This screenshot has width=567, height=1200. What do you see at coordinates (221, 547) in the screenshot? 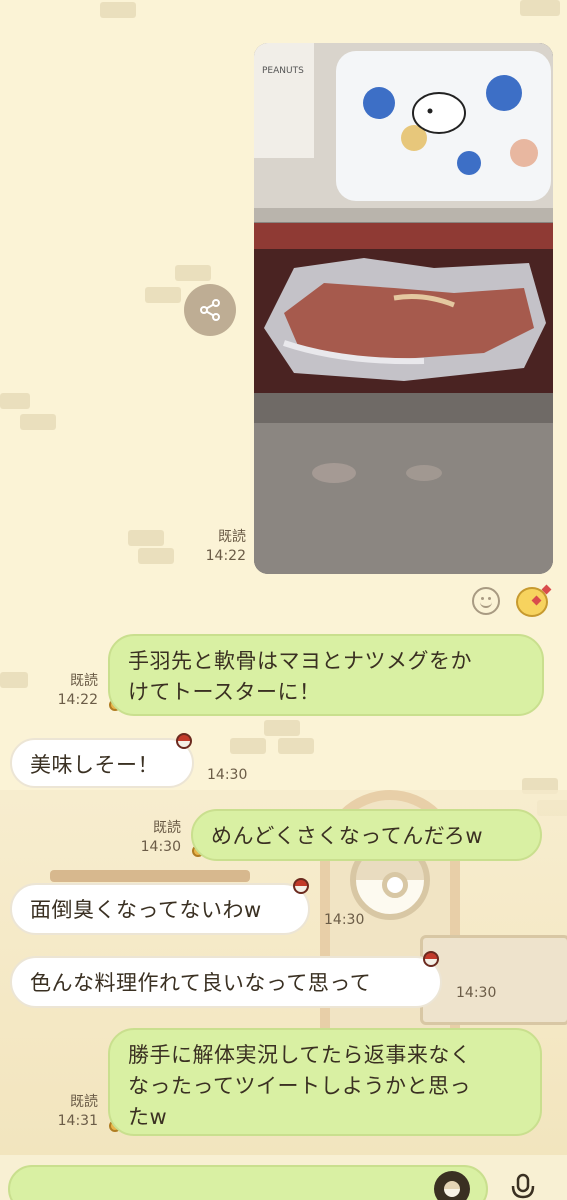
I see `photo-meta: 既読 14:22` at bounding box center [221, 547].